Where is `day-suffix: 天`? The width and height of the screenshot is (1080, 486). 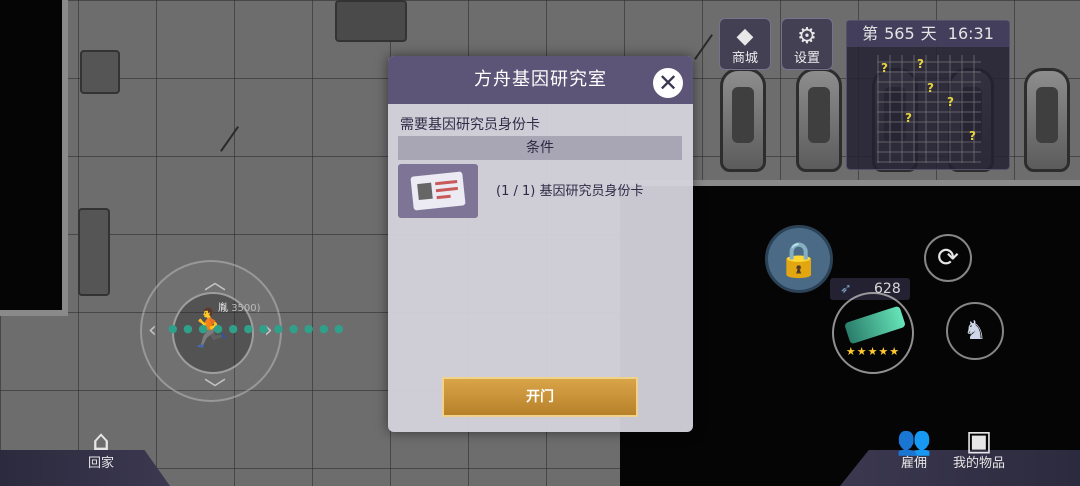
day-suffix: 天 is located at coordinates (928, 33).